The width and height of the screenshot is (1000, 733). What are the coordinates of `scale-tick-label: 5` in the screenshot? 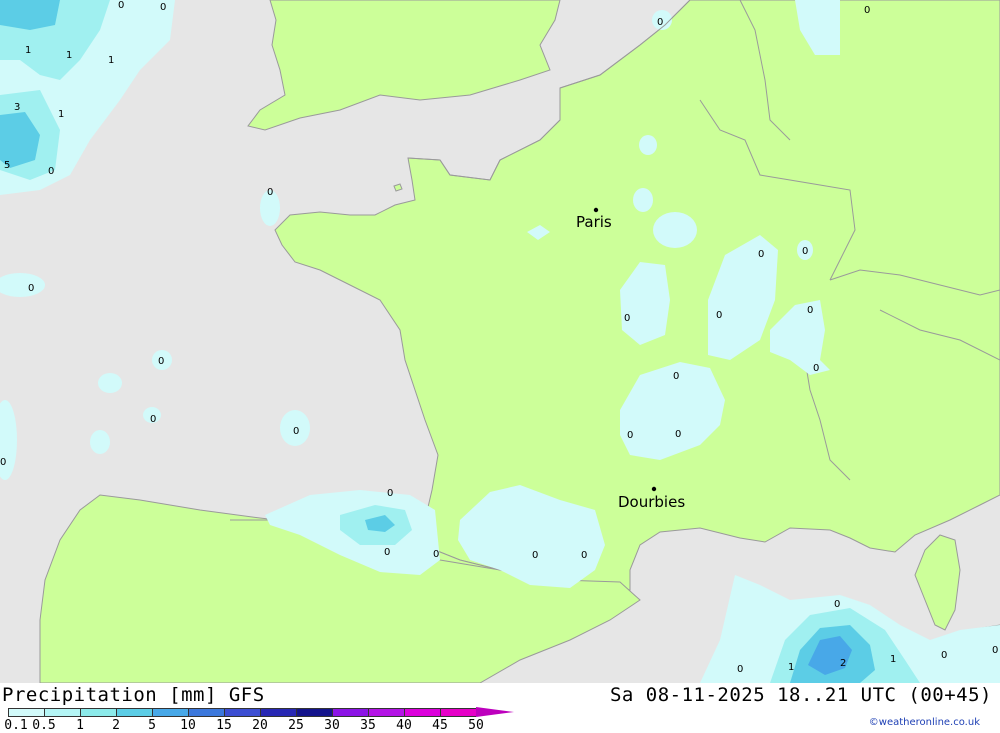 It's located at (152, 725).